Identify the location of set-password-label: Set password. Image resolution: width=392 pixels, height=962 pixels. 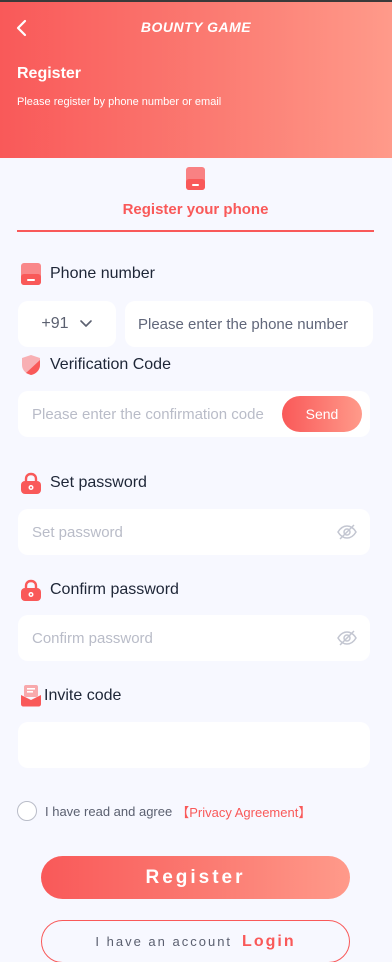
(83, 483).